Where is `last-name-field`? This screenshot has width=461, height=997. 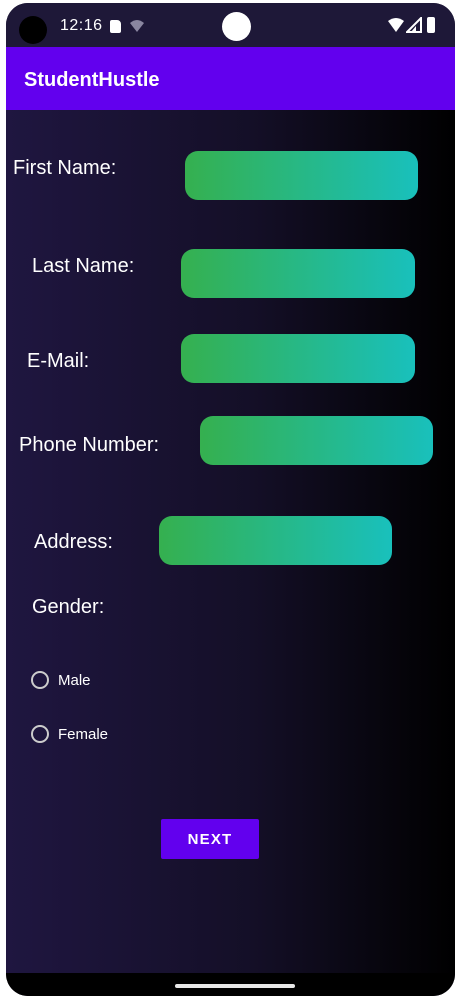 last-name-field is located at coordinates (298, 273).